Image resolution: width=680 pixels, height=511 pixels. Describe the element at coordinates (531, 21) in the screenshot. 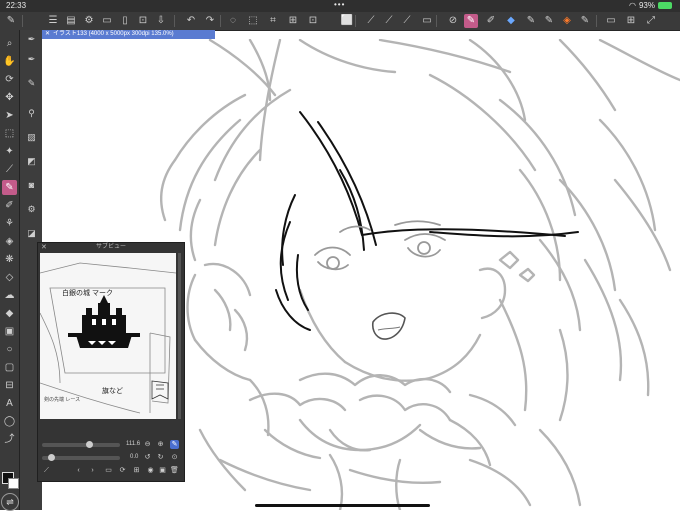

I see `airbrush-icon: ✎` at that location.